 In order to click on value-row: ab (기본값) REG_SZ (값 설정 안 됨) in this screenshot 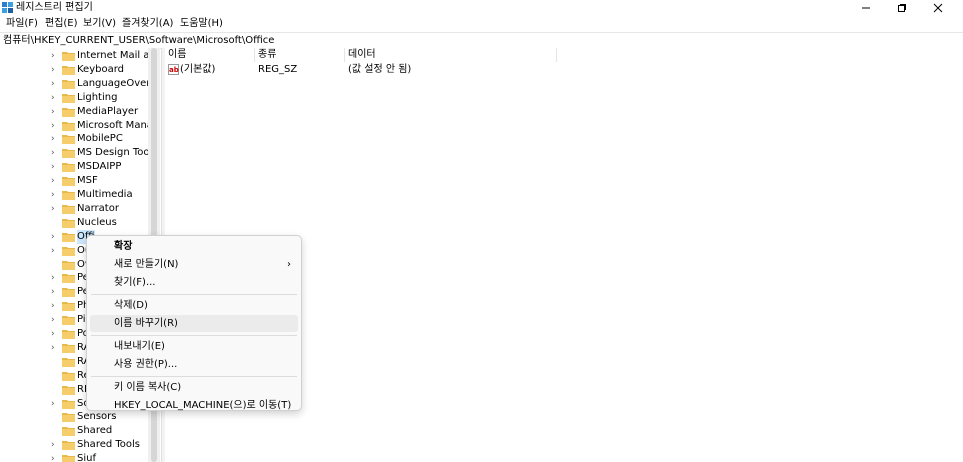, I will do `click(375, 70)`.